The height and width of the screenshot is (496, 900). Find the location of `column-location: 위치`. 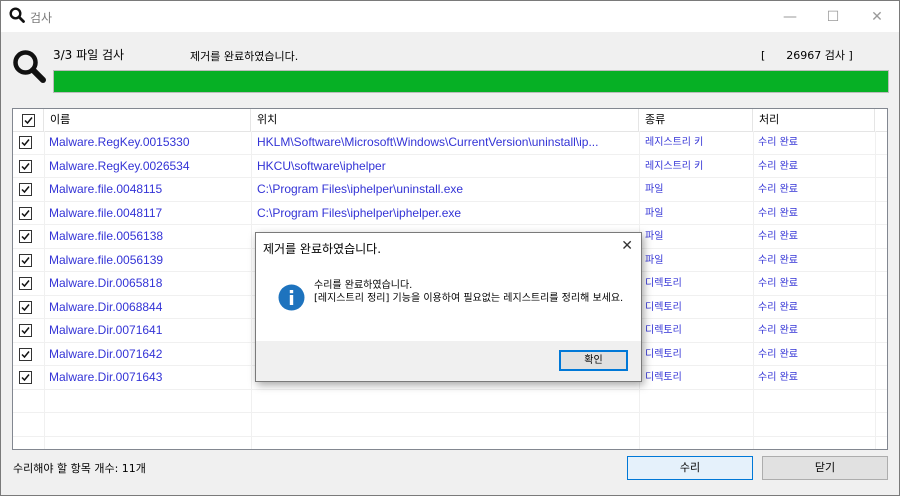

column-location: 위치 is located at coordinates (445, 120).